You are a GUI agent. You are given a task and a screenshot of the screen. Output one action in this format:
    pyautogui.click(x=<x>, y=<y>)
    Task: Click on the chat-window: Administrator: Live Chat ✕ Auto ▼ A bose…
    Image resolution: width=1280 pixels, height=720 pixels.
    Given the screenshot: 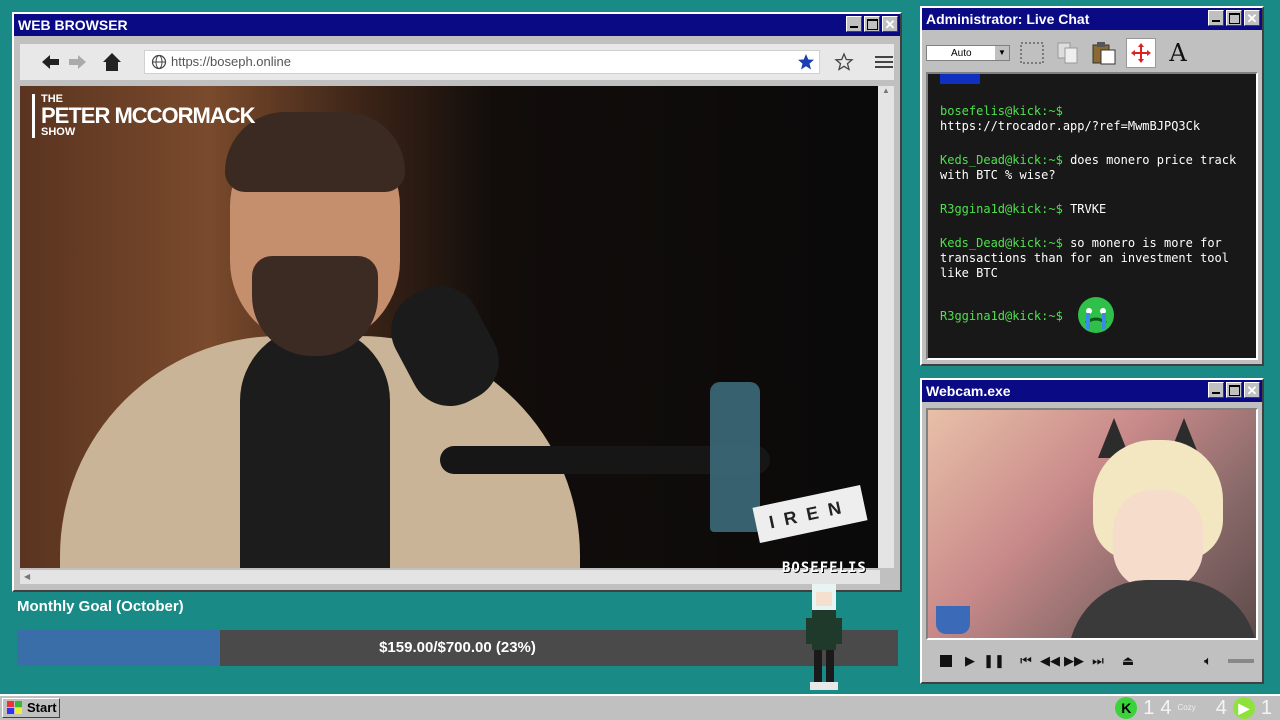 What is the action you would take?
    pyautogui.click(x=1092, y=186)
    